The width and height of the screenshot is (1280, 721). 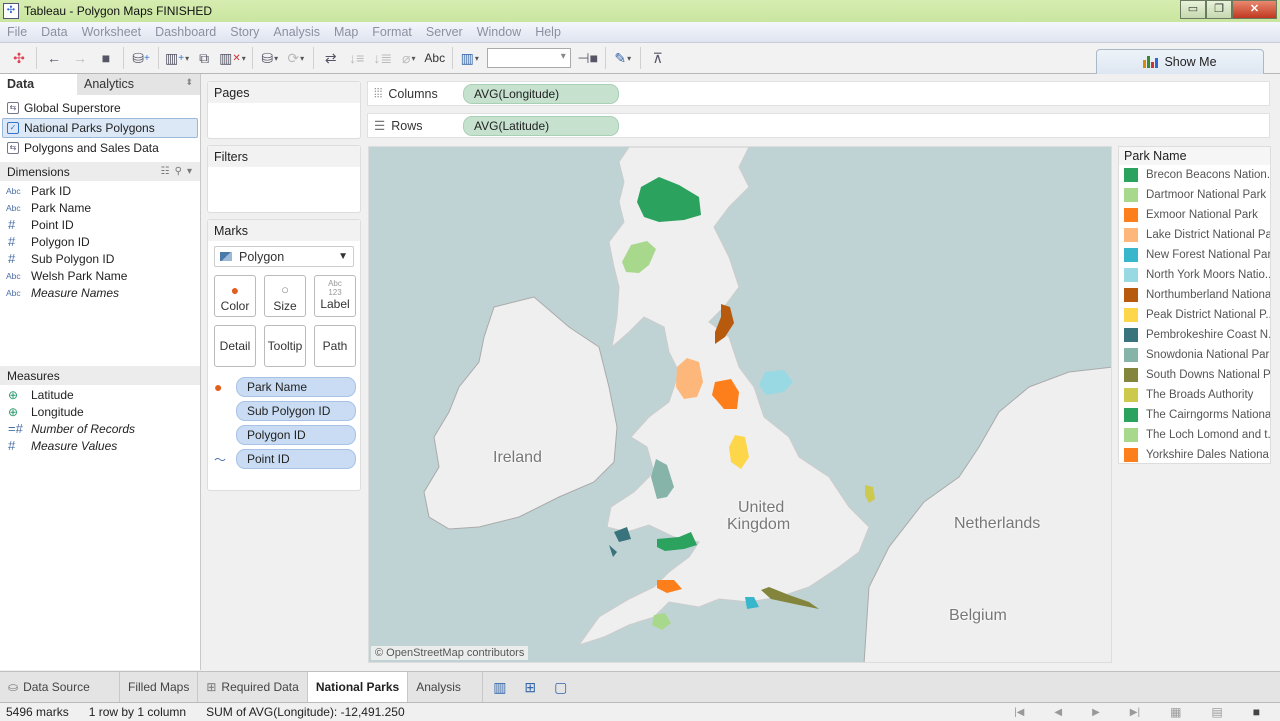 I want to click on field-longitude: ⊕ Longitude, so click(x=100, y=411).